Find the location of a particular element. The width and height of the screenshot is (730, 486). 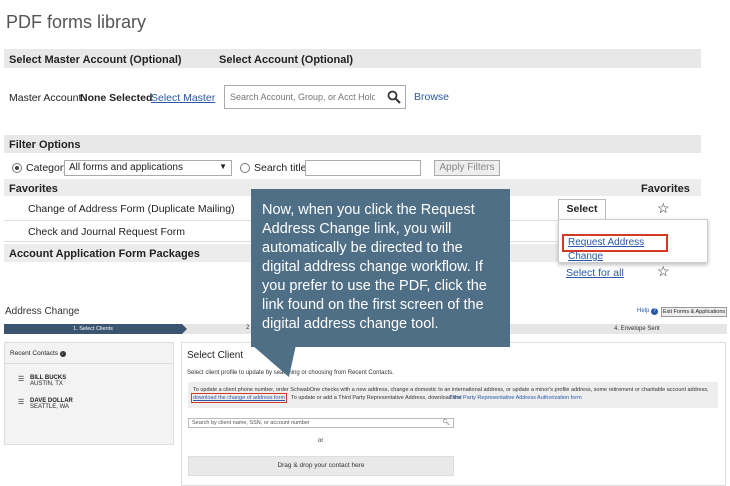

chevron-down-icon: ▼ is located at coordinates (223, 166).